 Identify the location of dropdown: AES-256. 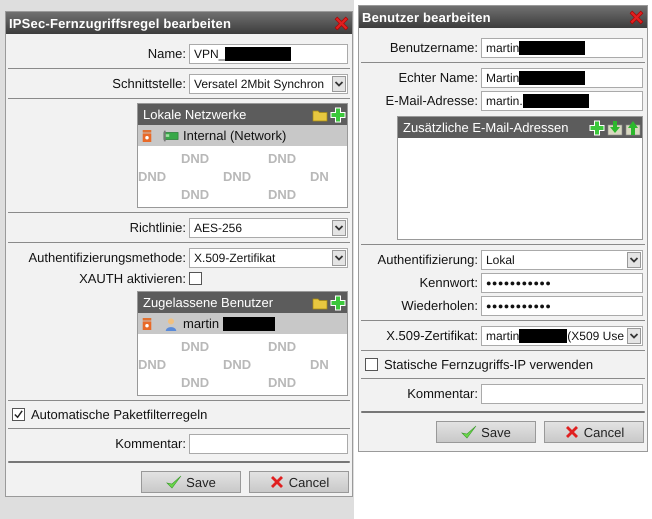
(268, 228).